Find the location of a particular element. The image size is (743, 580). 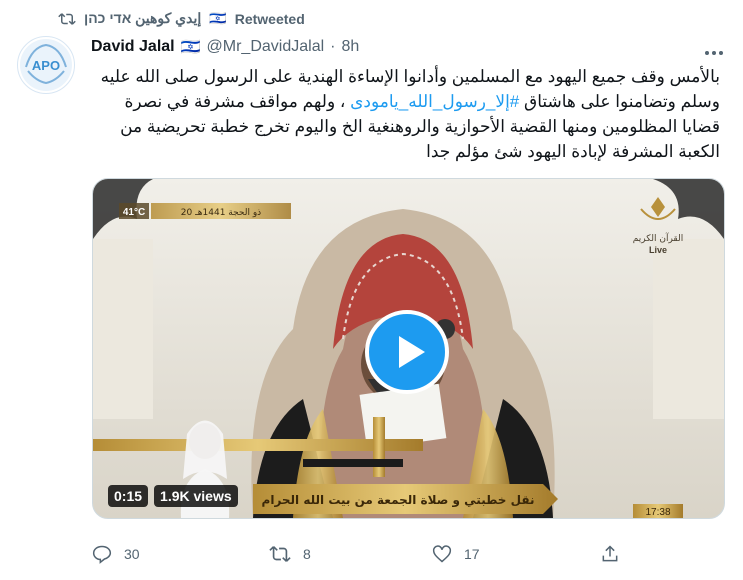

hashtag-link: #إلا_رسول_الله_يامودى is located at coordinates (434, 101).